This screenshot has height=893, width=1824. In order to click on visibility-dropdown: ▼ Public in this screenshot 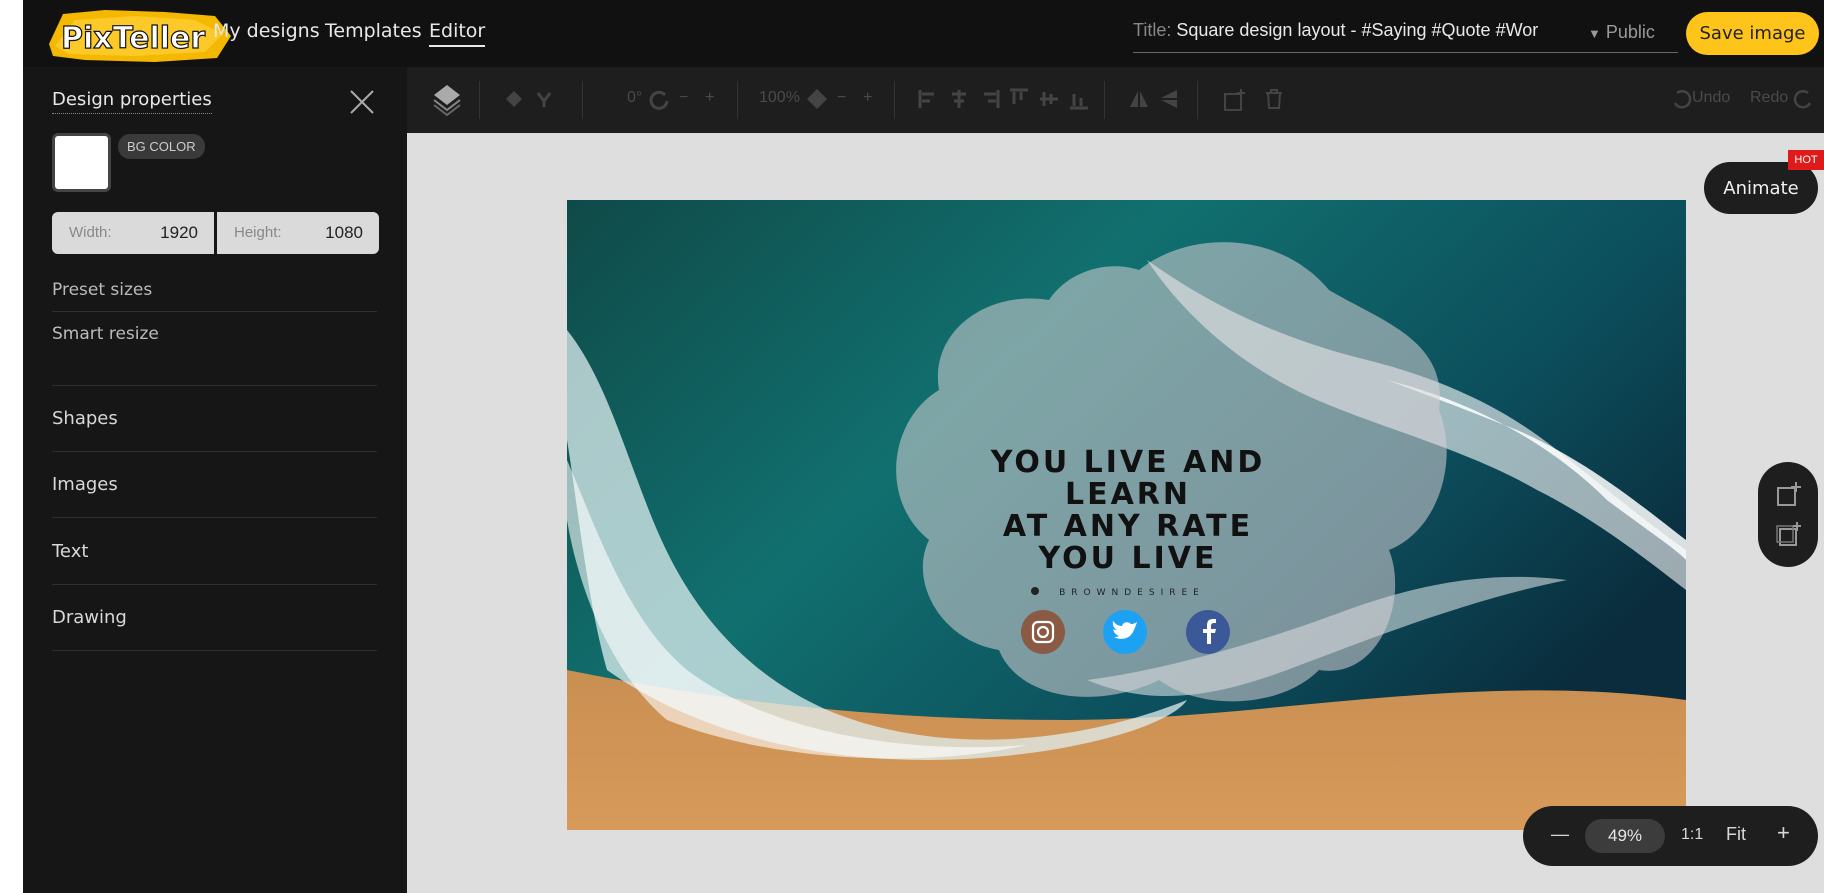, I will do `click(1621, 32)`.